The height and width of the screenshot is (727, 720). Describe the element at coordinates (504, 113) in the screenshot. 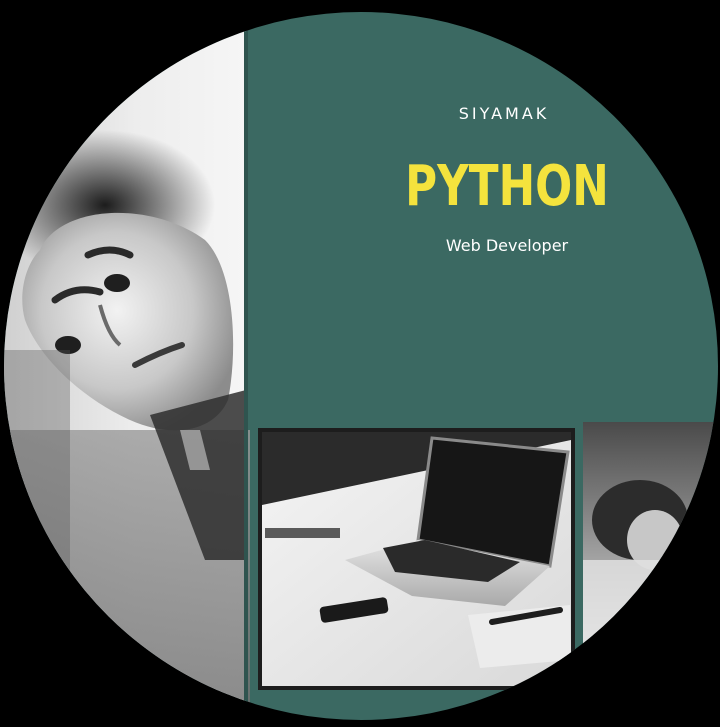

I see `name-label: SIYAMAK` at that location.